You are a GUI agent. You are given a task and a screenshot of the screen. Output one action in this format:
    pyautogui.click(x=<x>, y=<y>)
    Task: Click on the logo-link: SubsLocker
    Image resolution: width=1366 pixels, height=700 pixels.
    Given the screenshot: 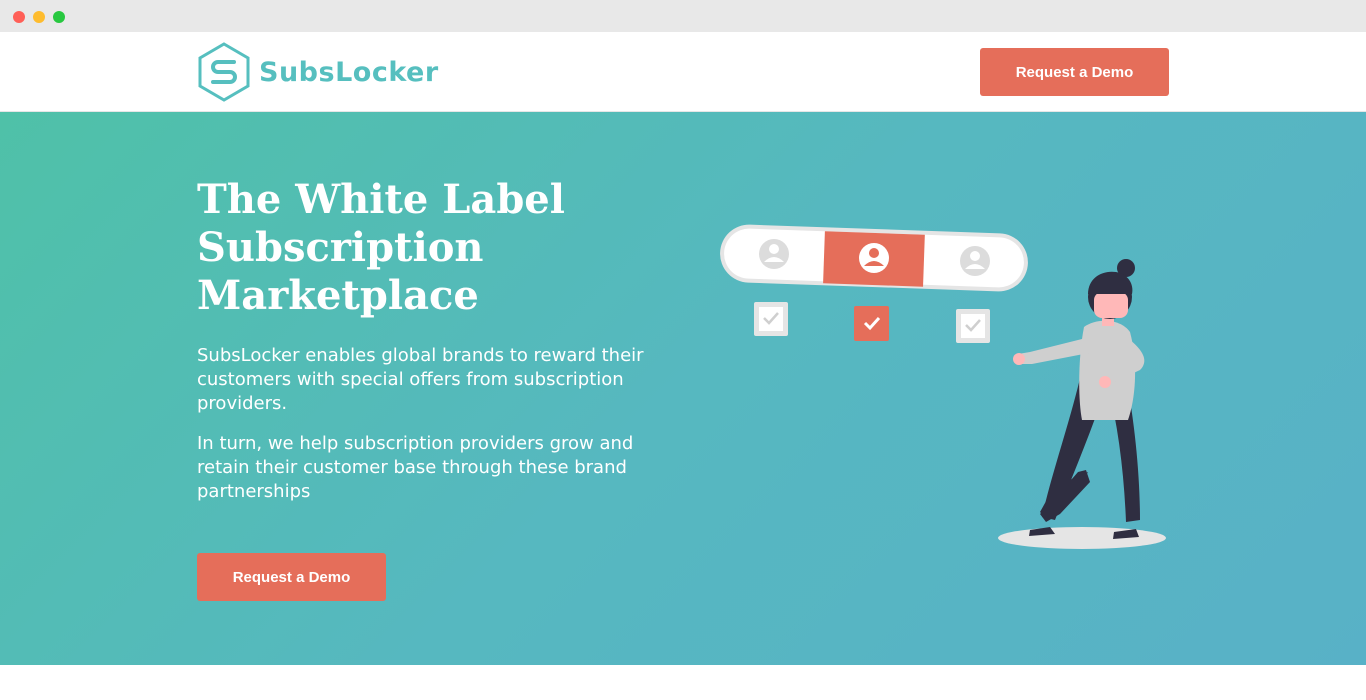 What is the action you would take?
    pyautogui.click(x=318, y=72)
    